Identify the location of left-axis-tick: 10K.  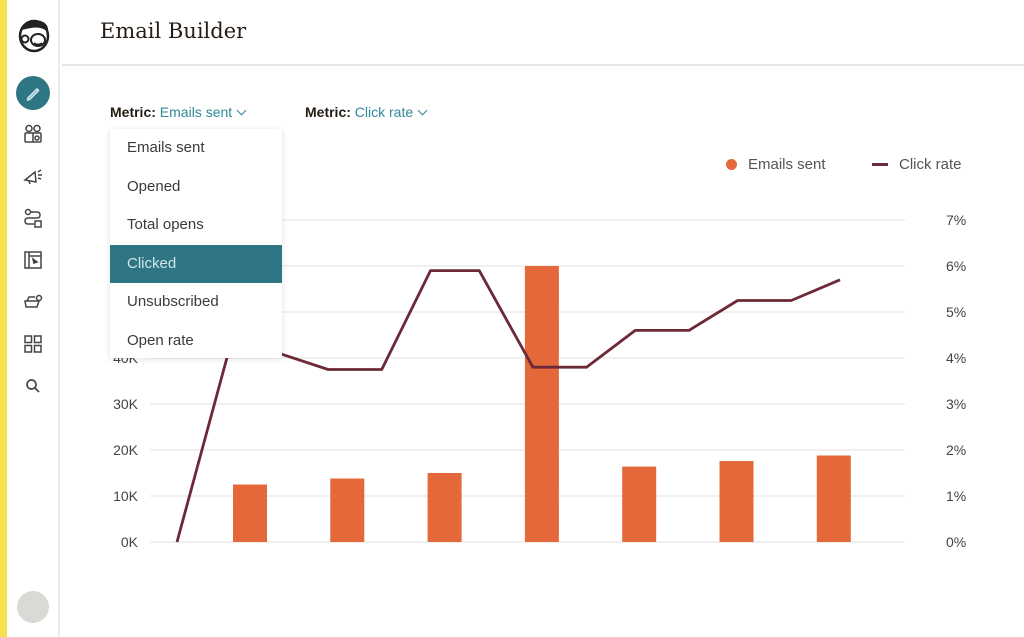
(126, 496).